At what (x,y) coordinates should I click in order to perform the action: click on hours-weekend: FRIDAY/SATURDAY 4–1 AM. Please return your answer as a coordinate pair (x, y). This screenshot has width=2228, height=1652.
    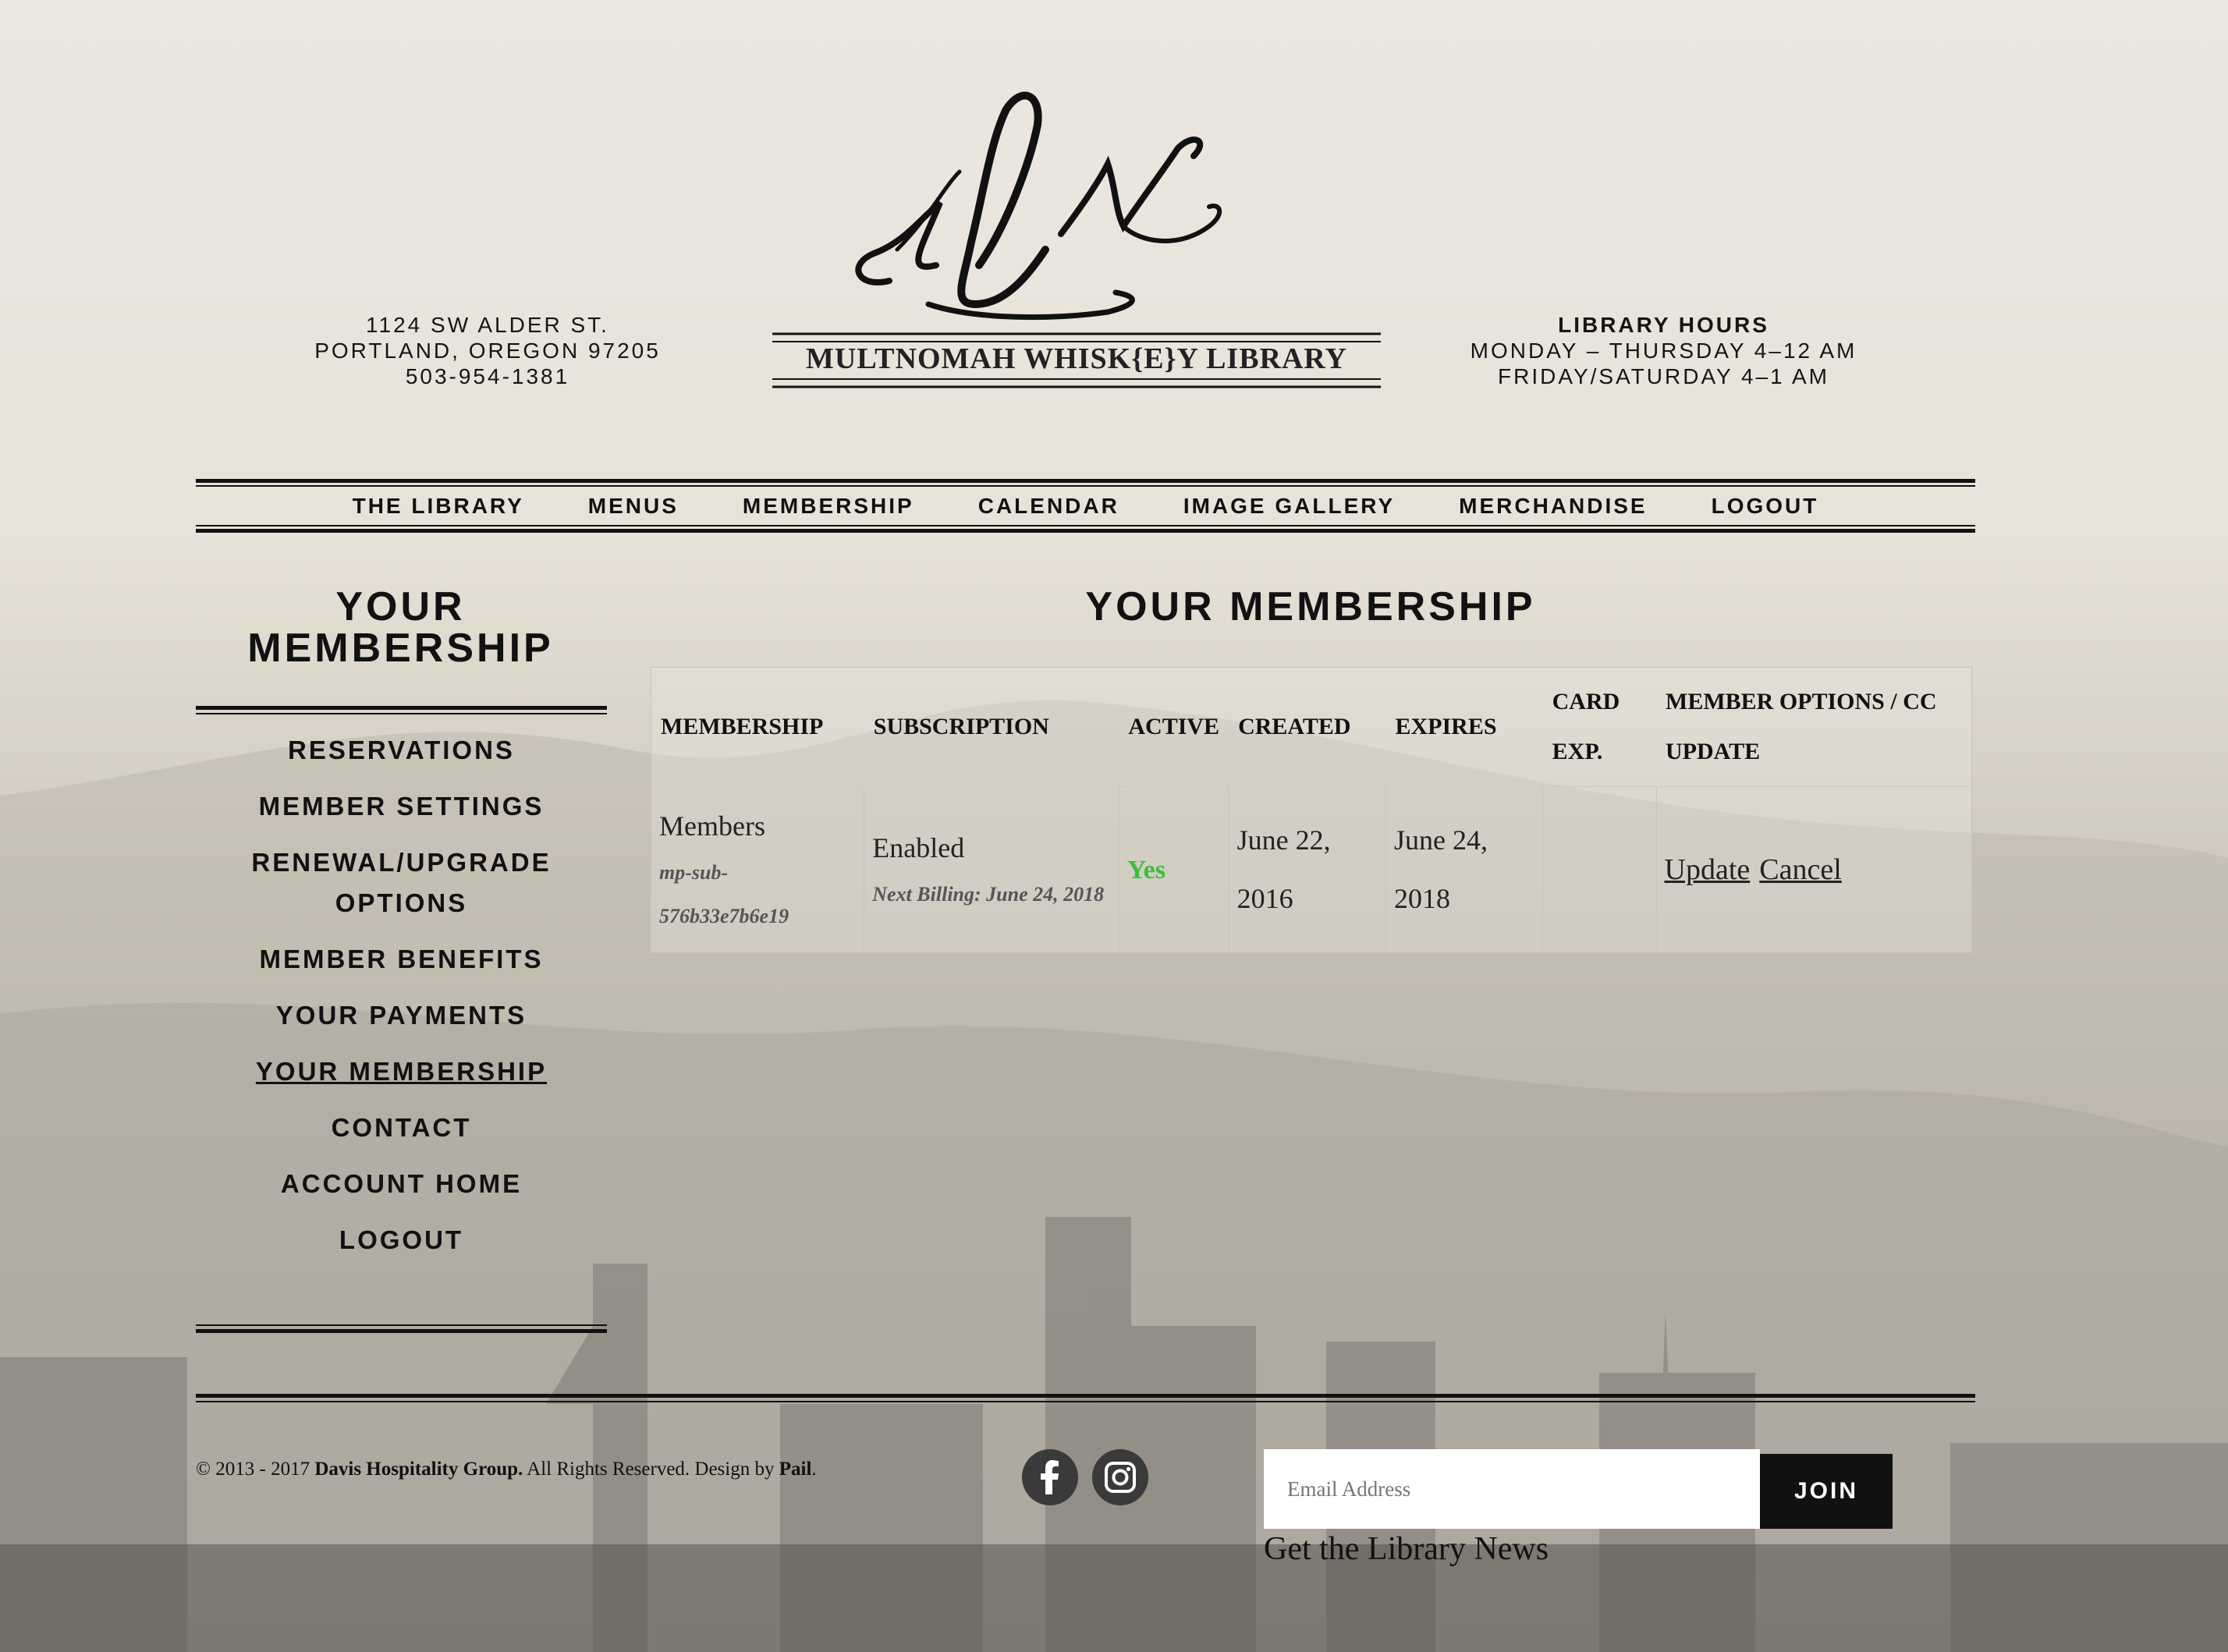
    Looking at the image, I should click on (1663, 376).